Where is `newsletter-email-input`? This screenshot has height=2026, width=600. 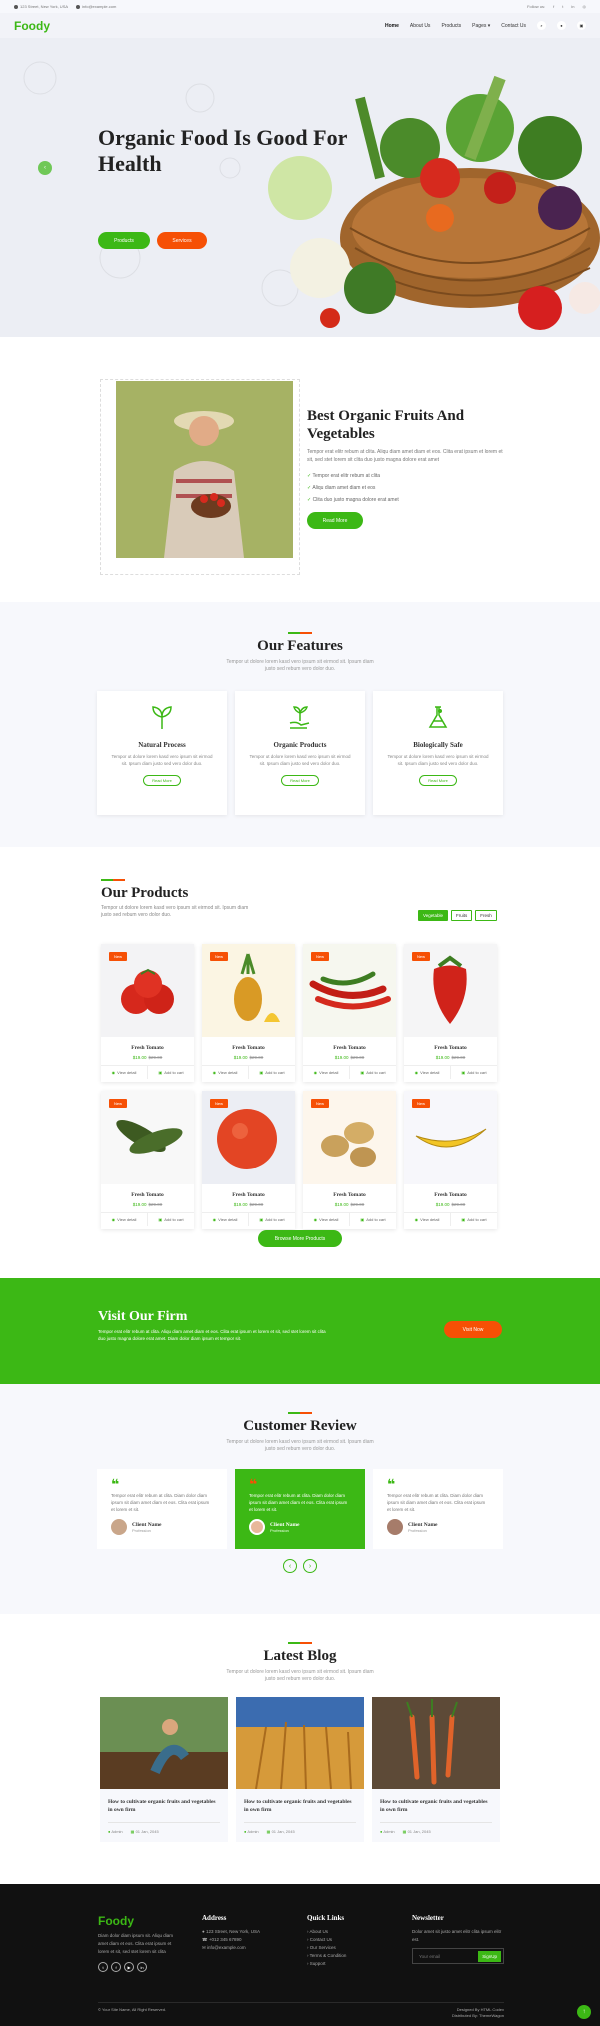
newsletter-email-input is located at coordinates (449, 1956).